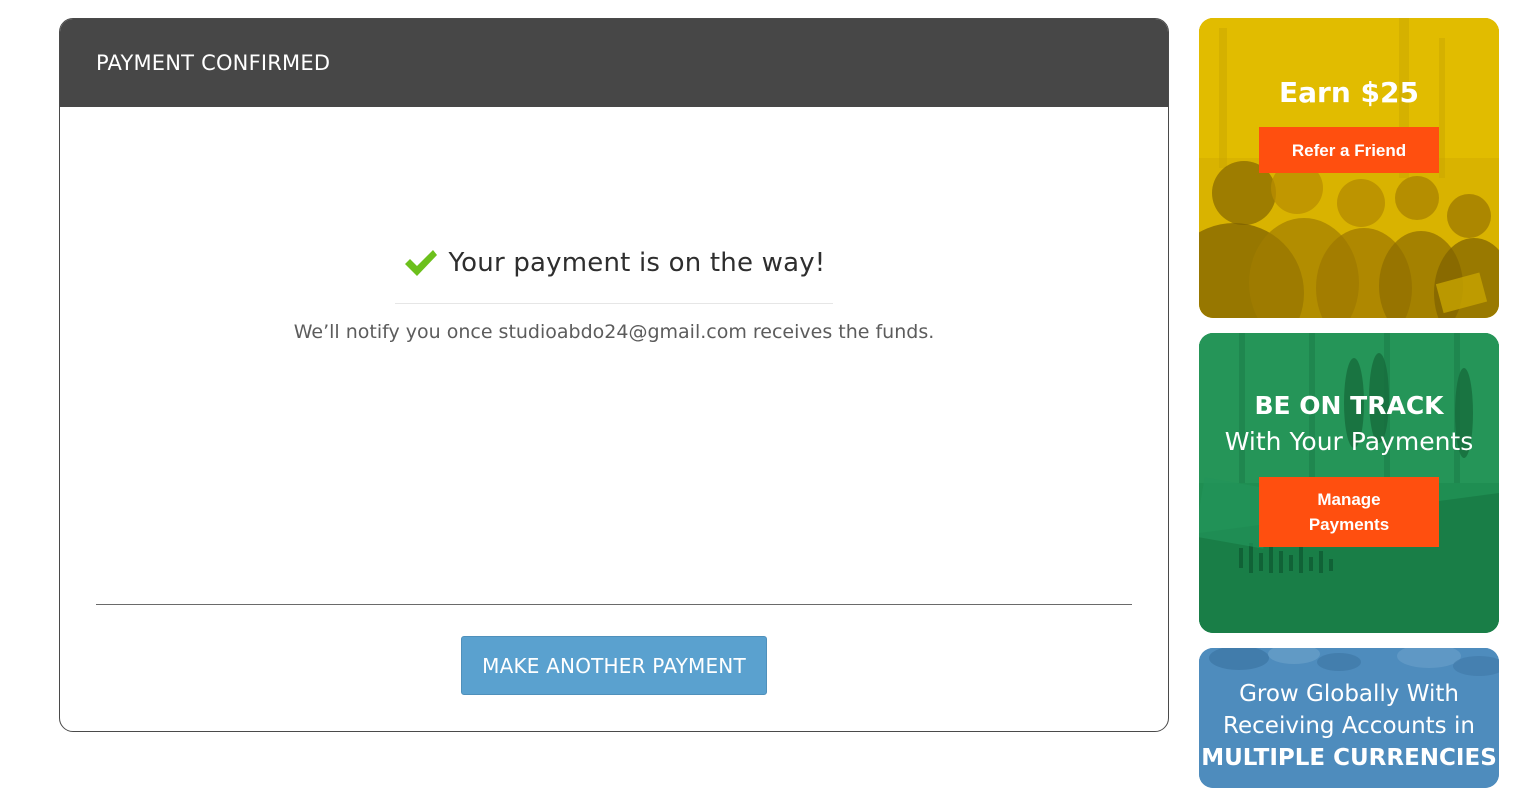  Describe the element at coordinates (1349, 441) in the screenshot. I see `payments-promo-subtitle: With Your Payments` at that location.